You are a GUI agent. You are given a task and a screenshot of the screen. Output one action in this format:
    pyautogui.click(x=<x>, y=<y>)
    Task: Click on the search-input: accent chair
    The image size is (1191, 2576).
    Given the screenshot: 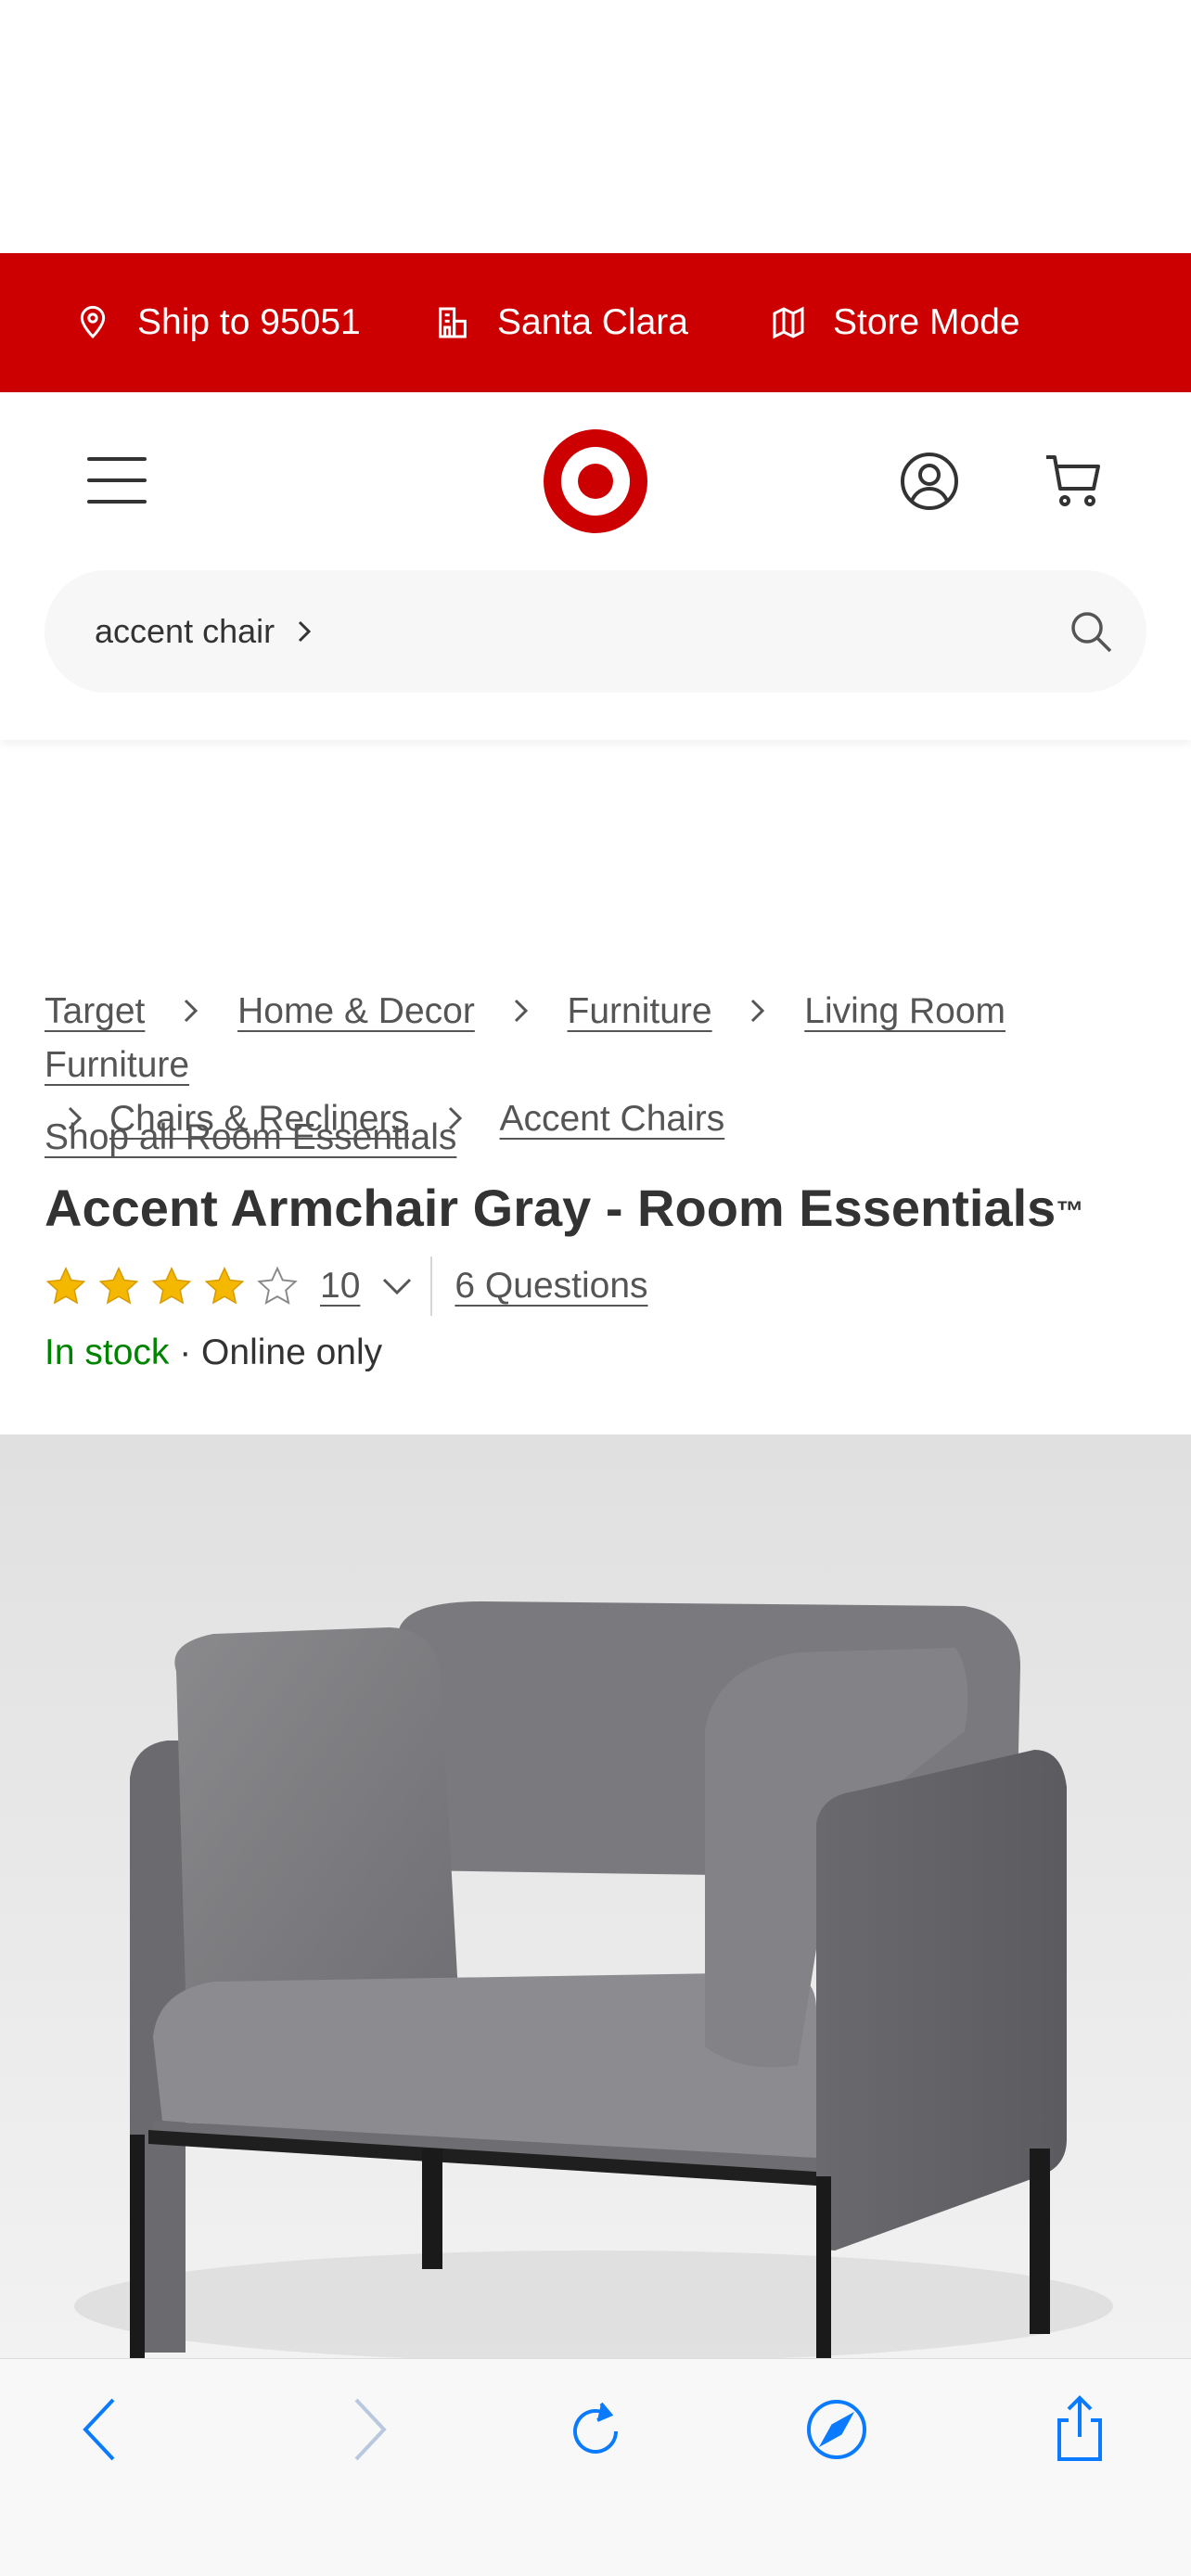 What is the action you would take?
    pyautogui.click(x=204, y=632)
    